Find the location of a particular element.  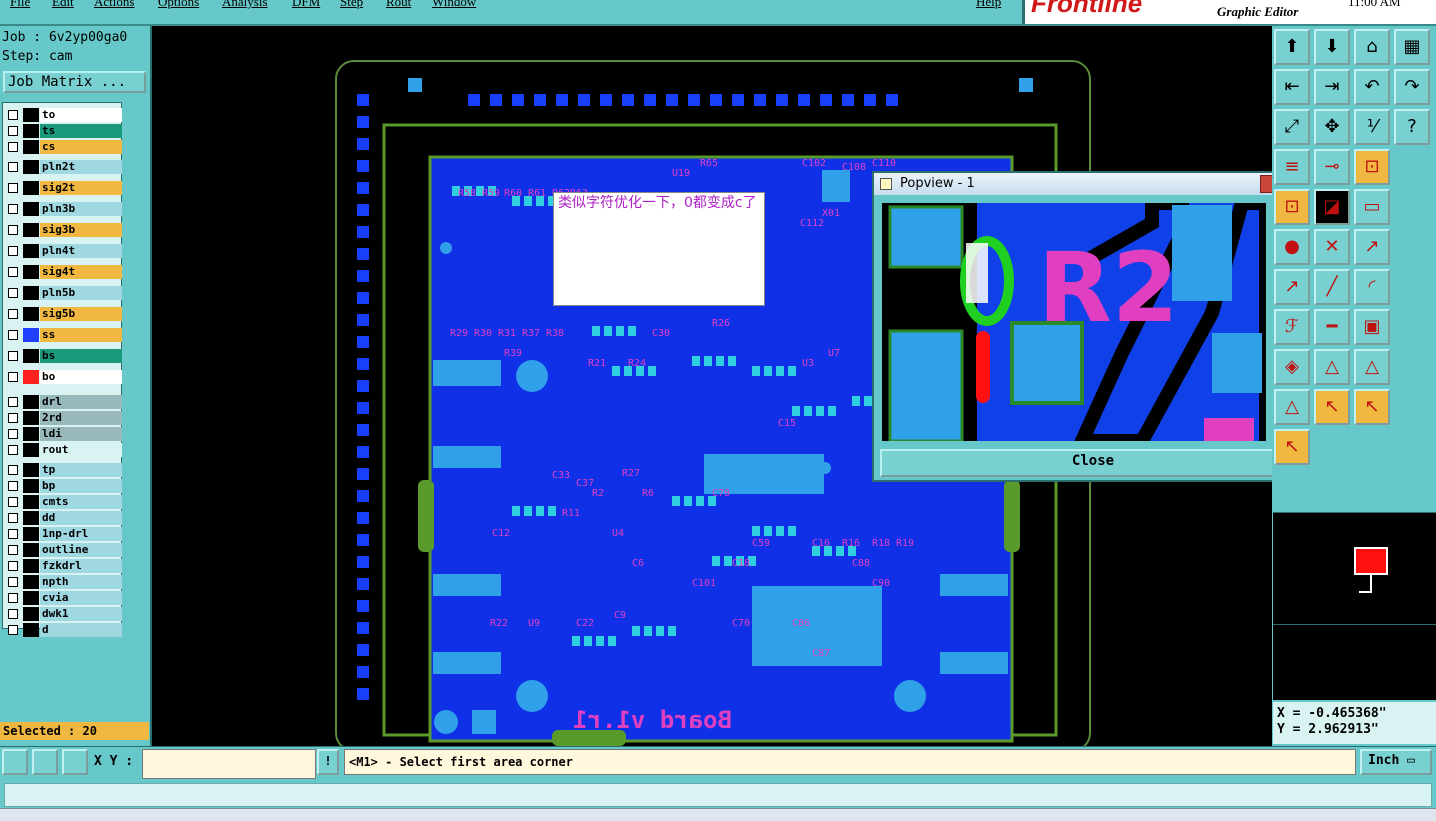

menu-file: File is located at coordinates (20, 5).